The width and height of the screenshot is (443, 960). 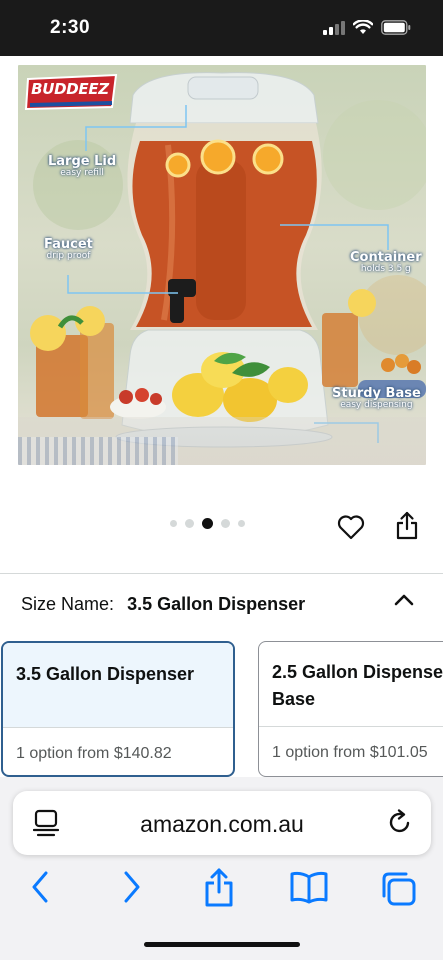 I want to click on callout-subtitle: drip proof, so click(x=68, y=255).